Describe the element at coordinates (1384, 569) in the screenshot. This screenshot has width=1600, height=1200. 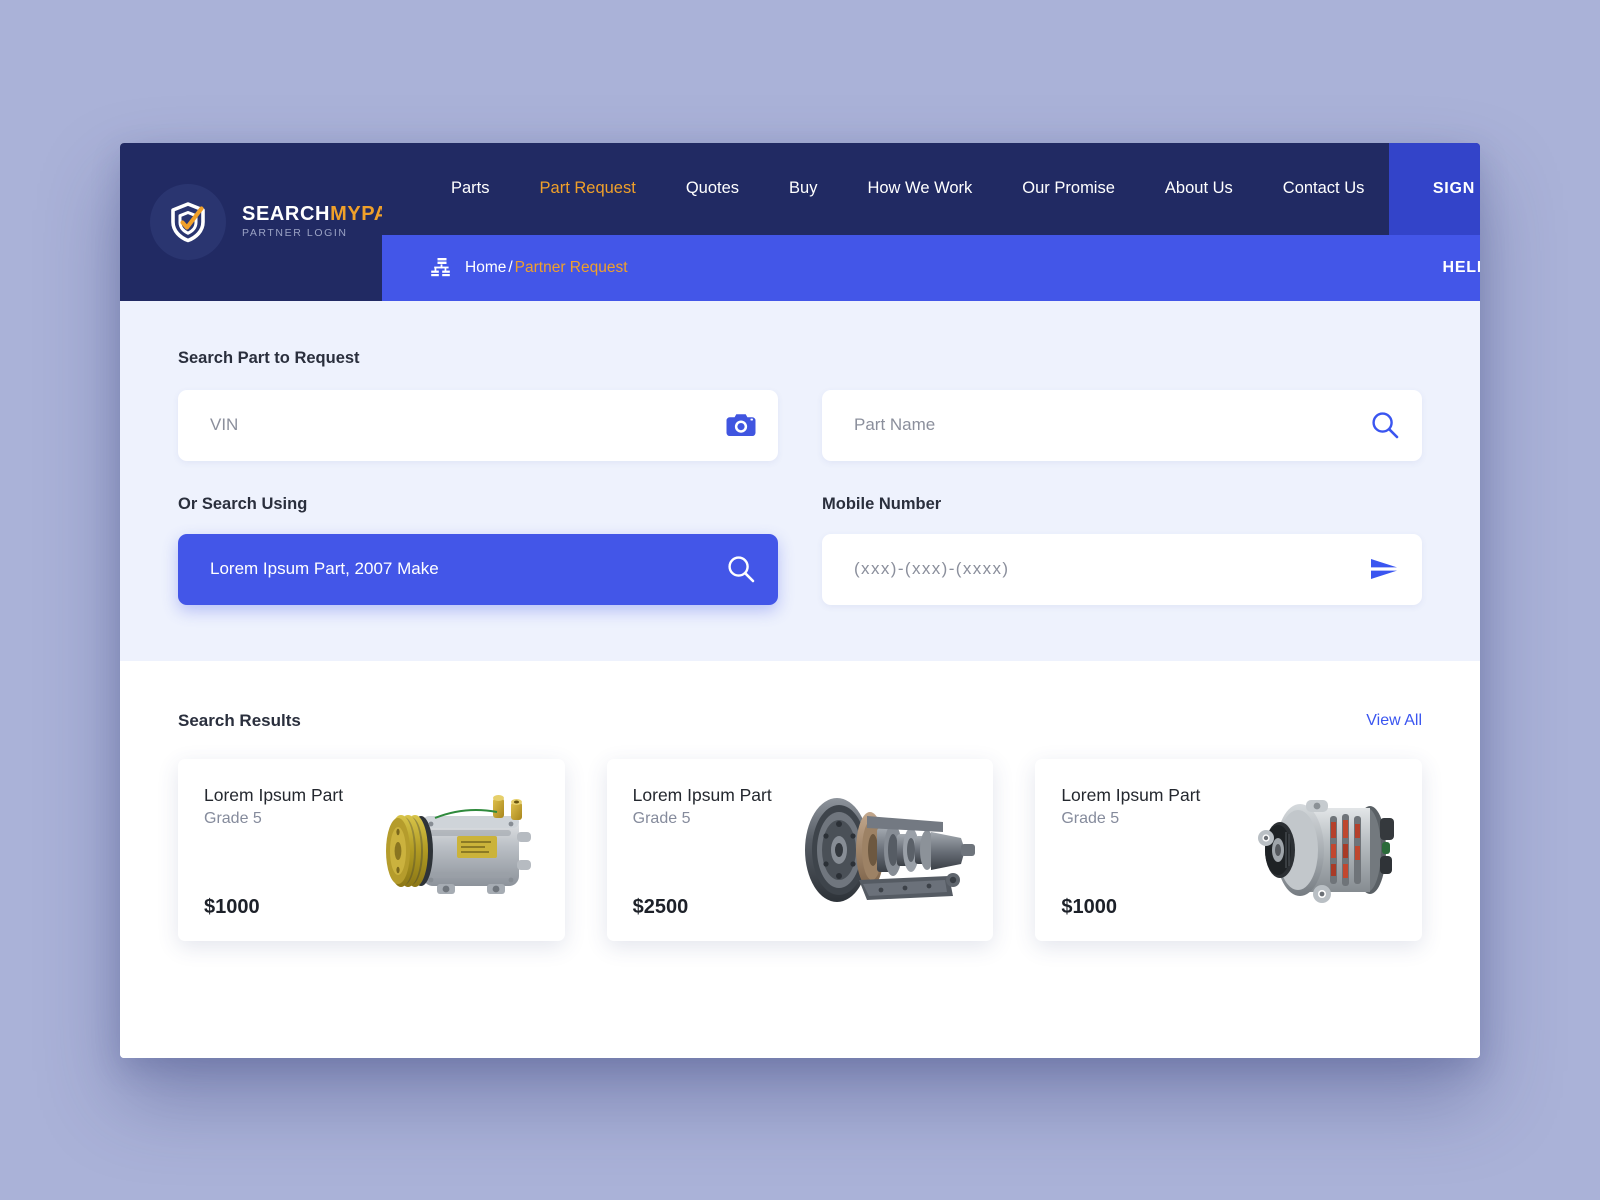
I see `send-icon` at that location.